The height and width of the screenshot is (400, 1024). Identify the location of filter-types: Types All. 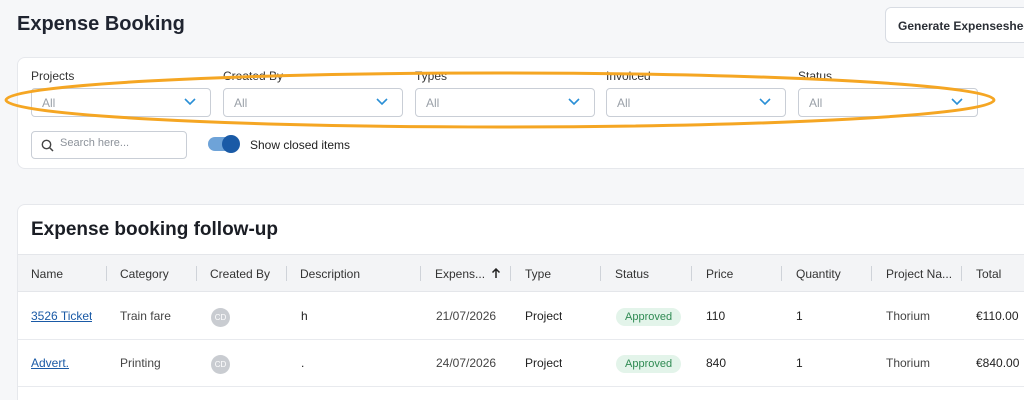
(505, 93).